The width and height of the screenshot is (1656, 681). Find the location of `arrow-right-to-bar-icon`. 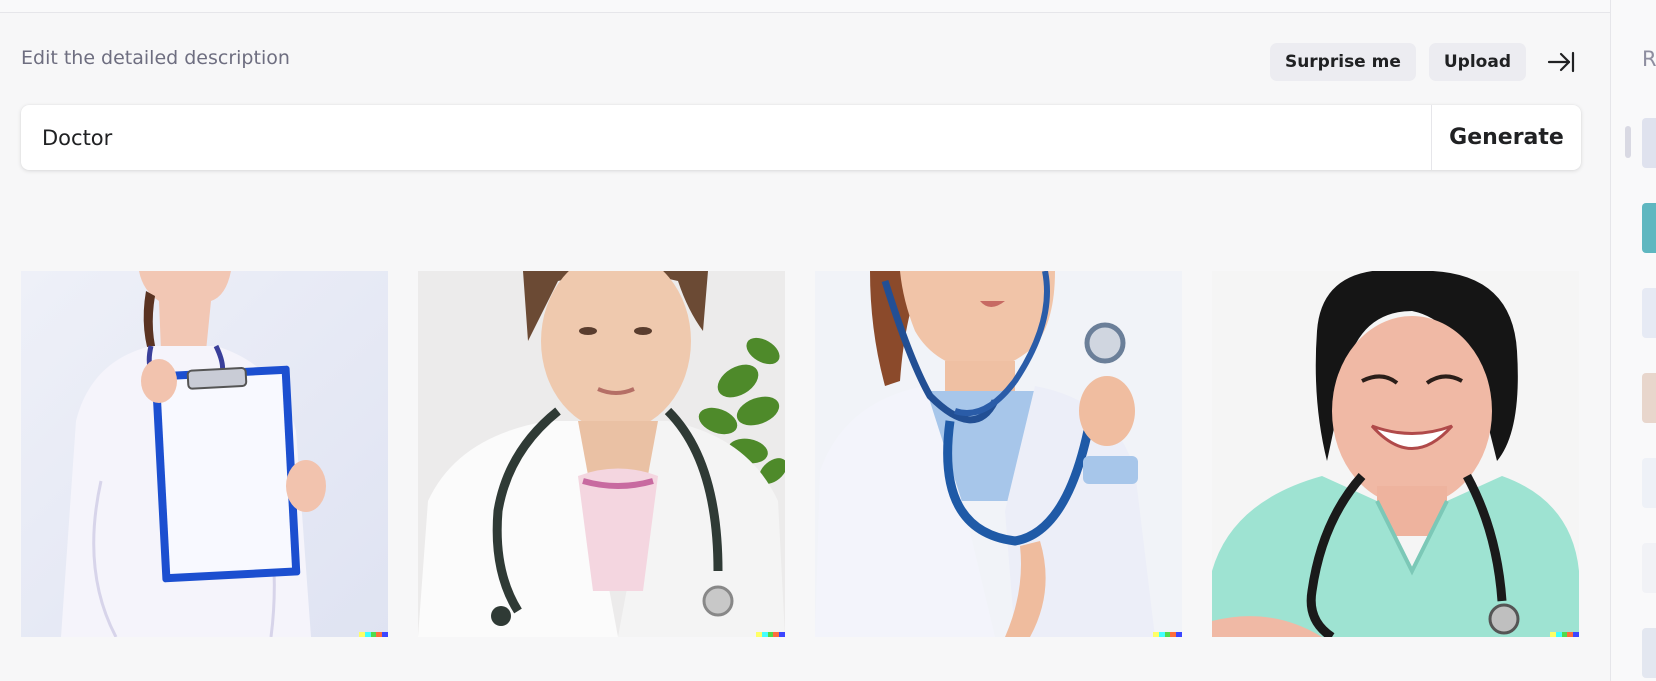

arrow-right-to-bar-icon is located at coordinates (1561, 62).